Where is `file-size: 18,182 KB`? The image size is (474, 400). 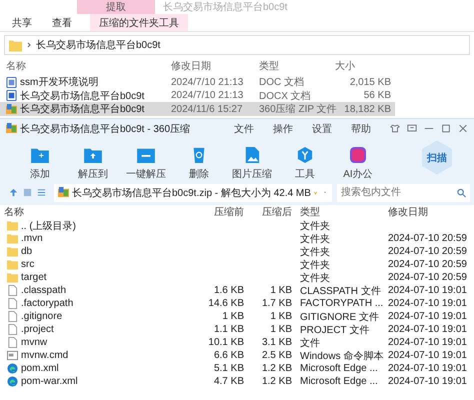 file-size: 18,182 KB is located at coordinates (367, 109).